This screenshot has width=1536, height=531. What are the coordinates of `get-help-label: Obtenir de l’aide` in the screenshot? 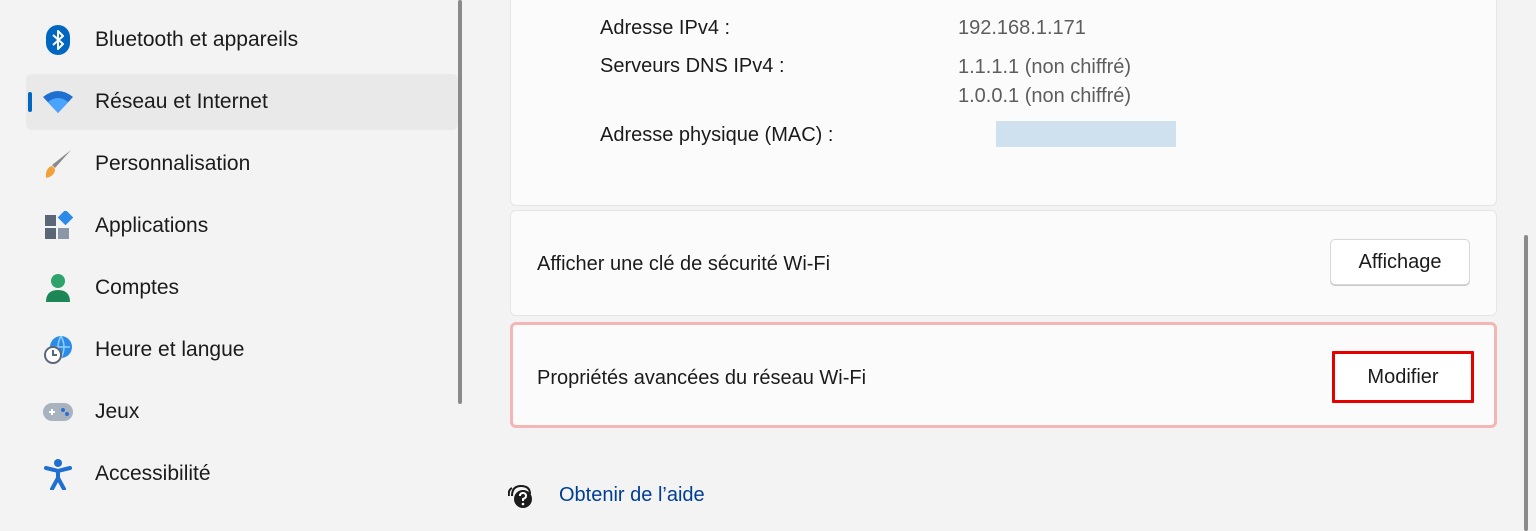 It's located at (632, 495).